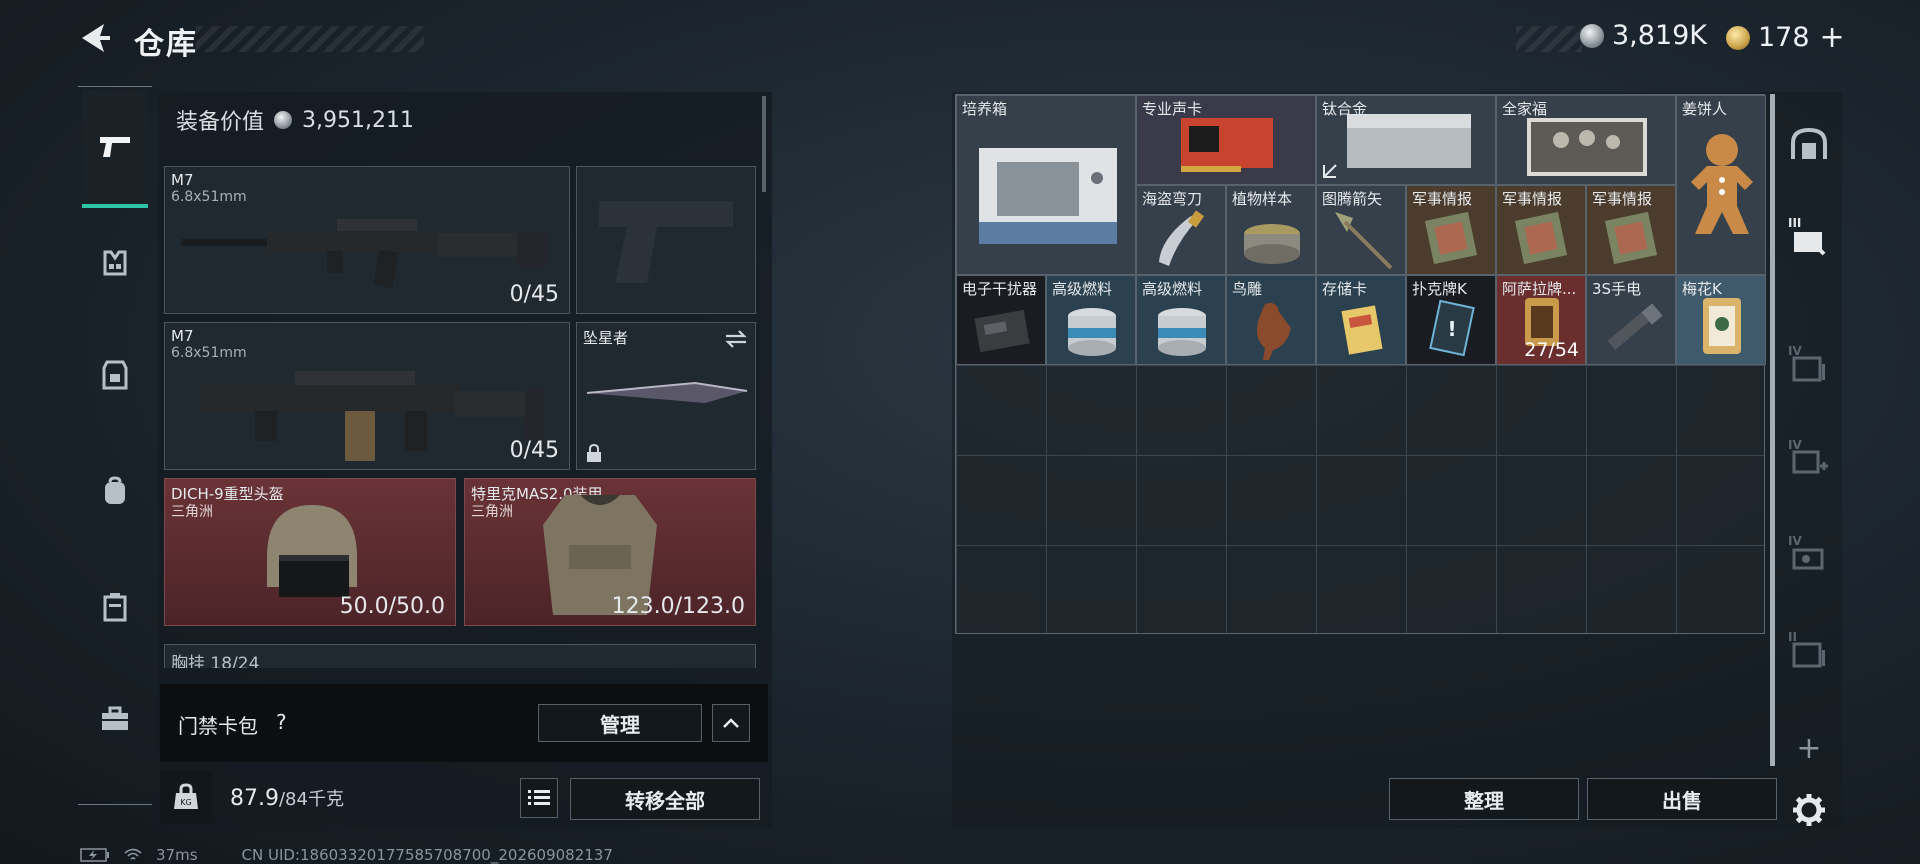 The height and width of the screenshot is (864, 1920). I want to click on tab-stash-page-3: III, so click(1809, 240).